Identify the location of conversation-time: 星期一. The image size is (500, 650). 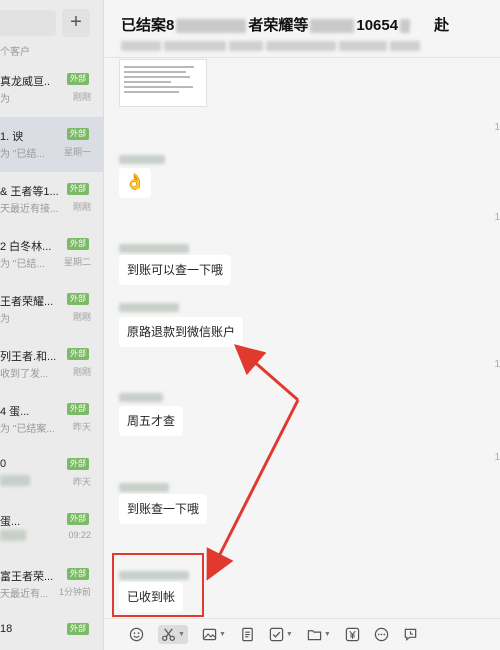
(77, 152).